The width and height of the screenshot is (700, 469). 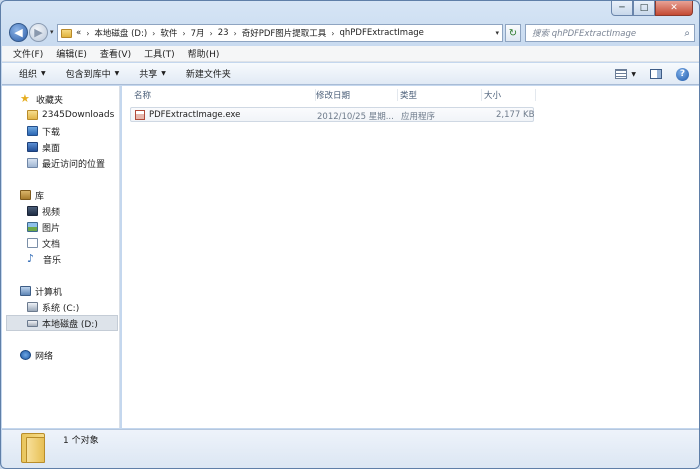 I want to click on nav-item-2345downloads: 2345Downloads, so click(x=60, y=115).